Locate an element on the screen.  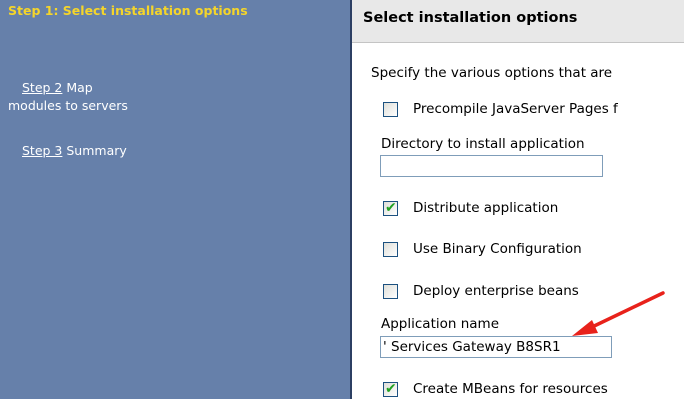
page-title: Select installation options is located at coordinates (470, 18).